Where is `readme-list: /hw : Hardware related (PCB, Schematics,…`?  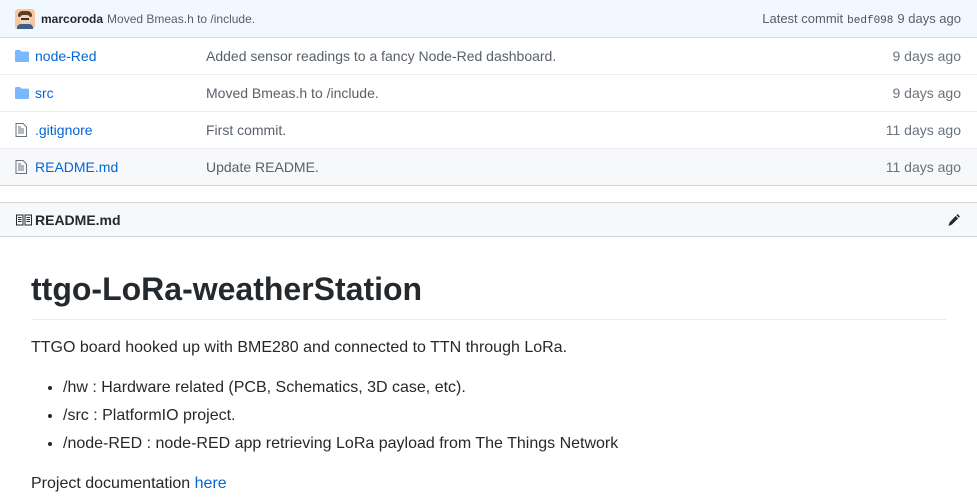 readme-list: /hw : Hardware related (PCB, Schematics,… is located at coordinates (488, 416).